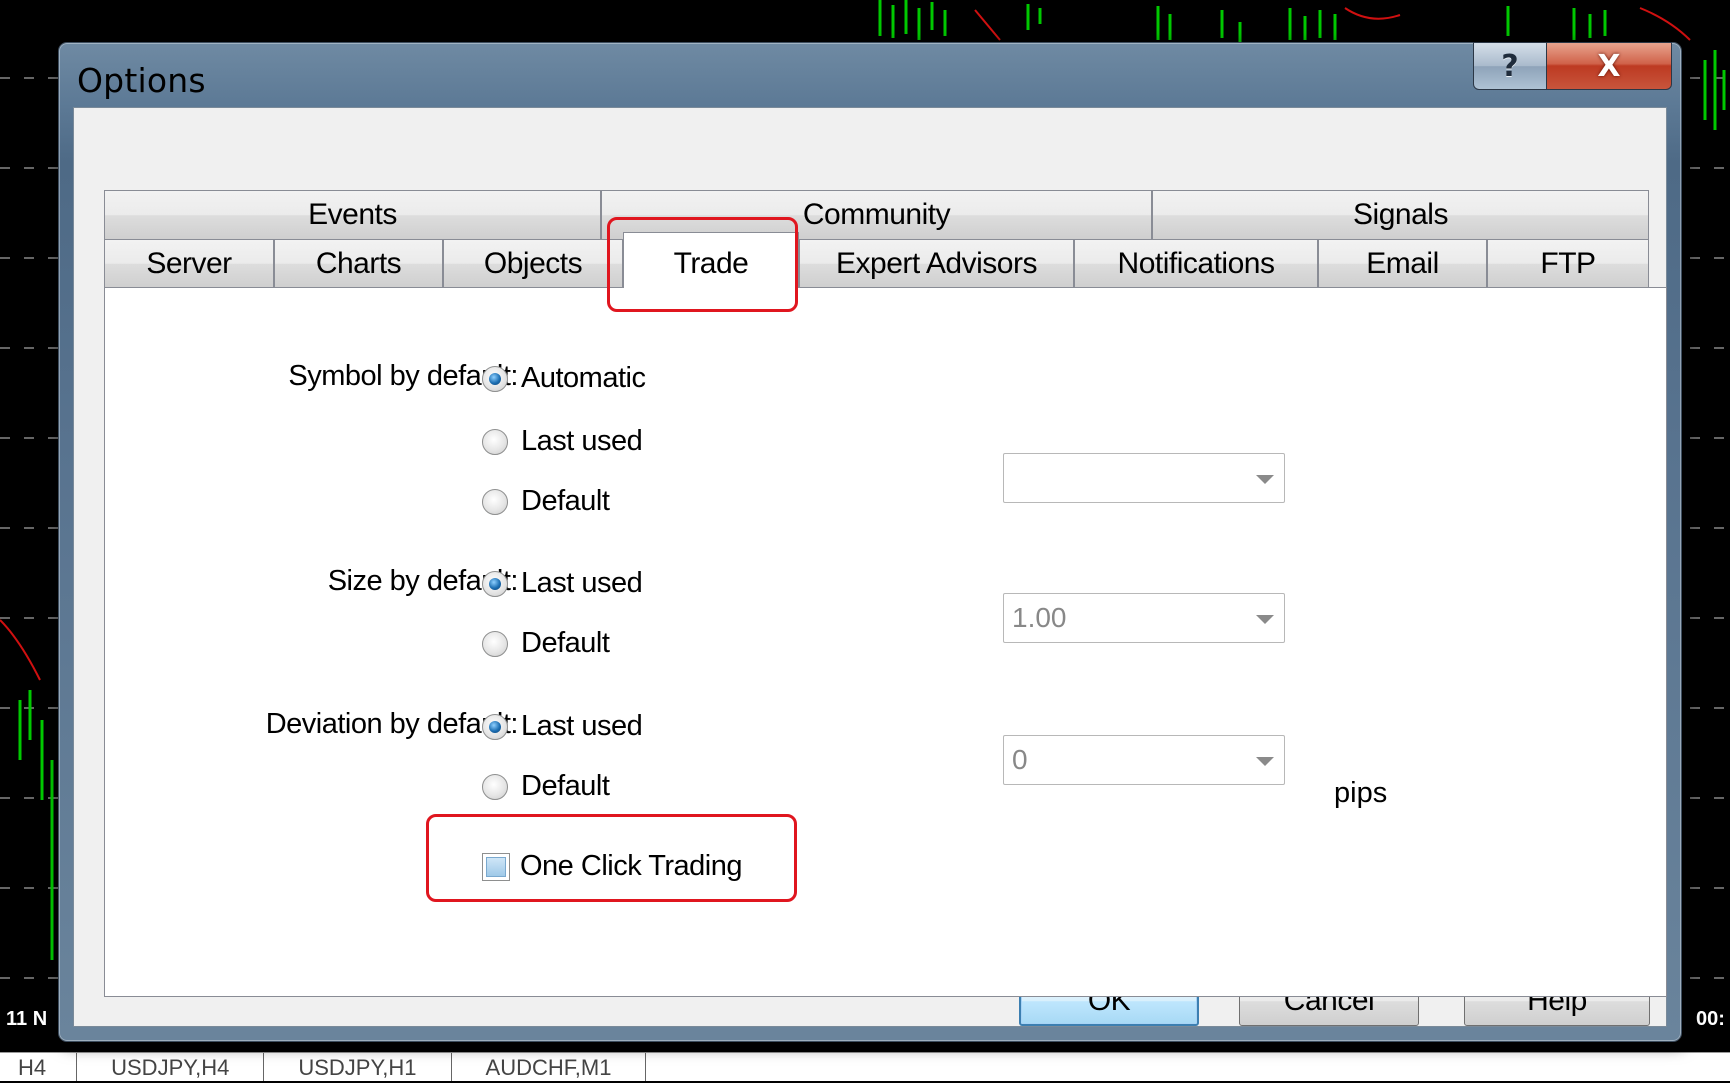  I want to click on size-combo: 1.00, so click(1144, 618).